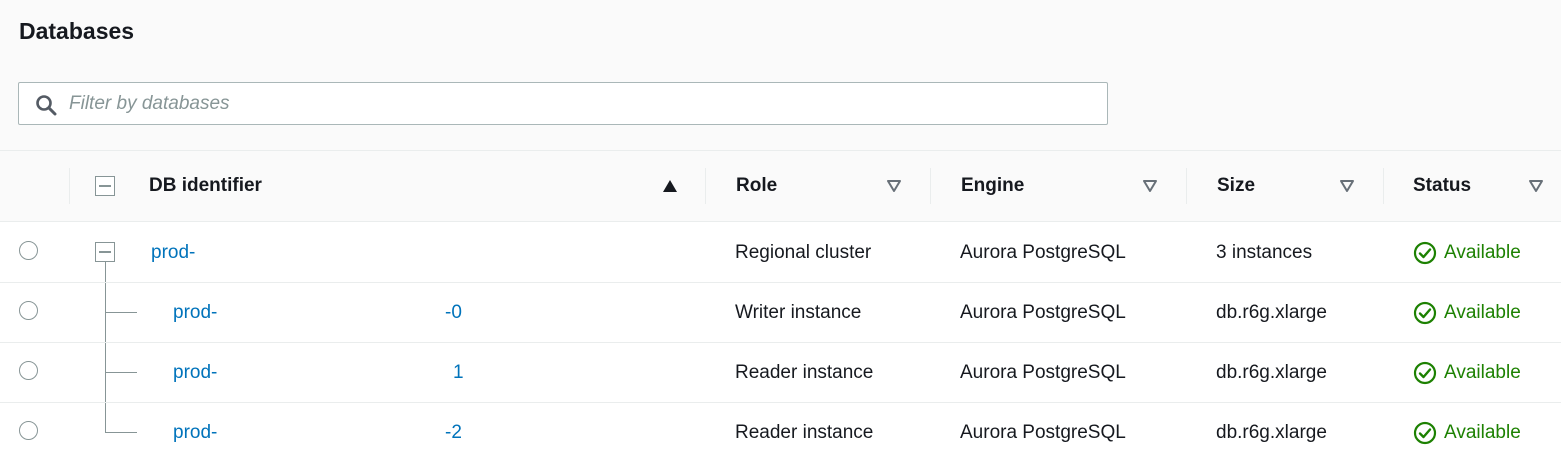  What do you see at coordinates (77, 31) in the screenshot?
I see `page-title: Databases` at bounding box center [77, 31].